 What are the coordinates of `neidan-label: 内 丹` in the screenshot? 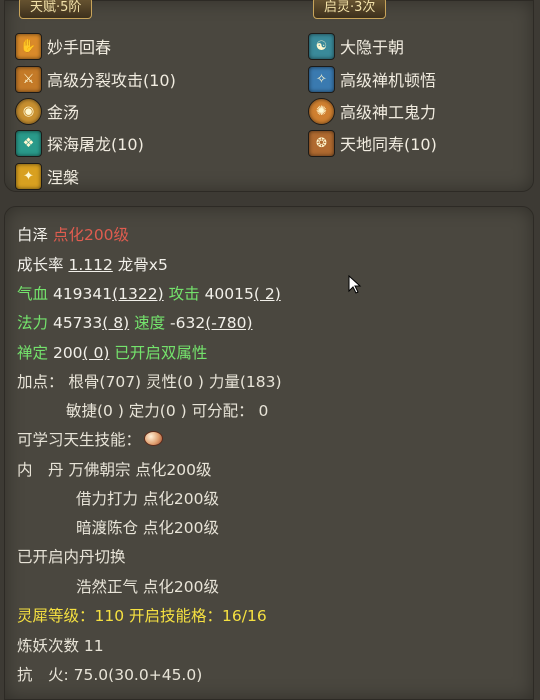 It's located at (40, 470).